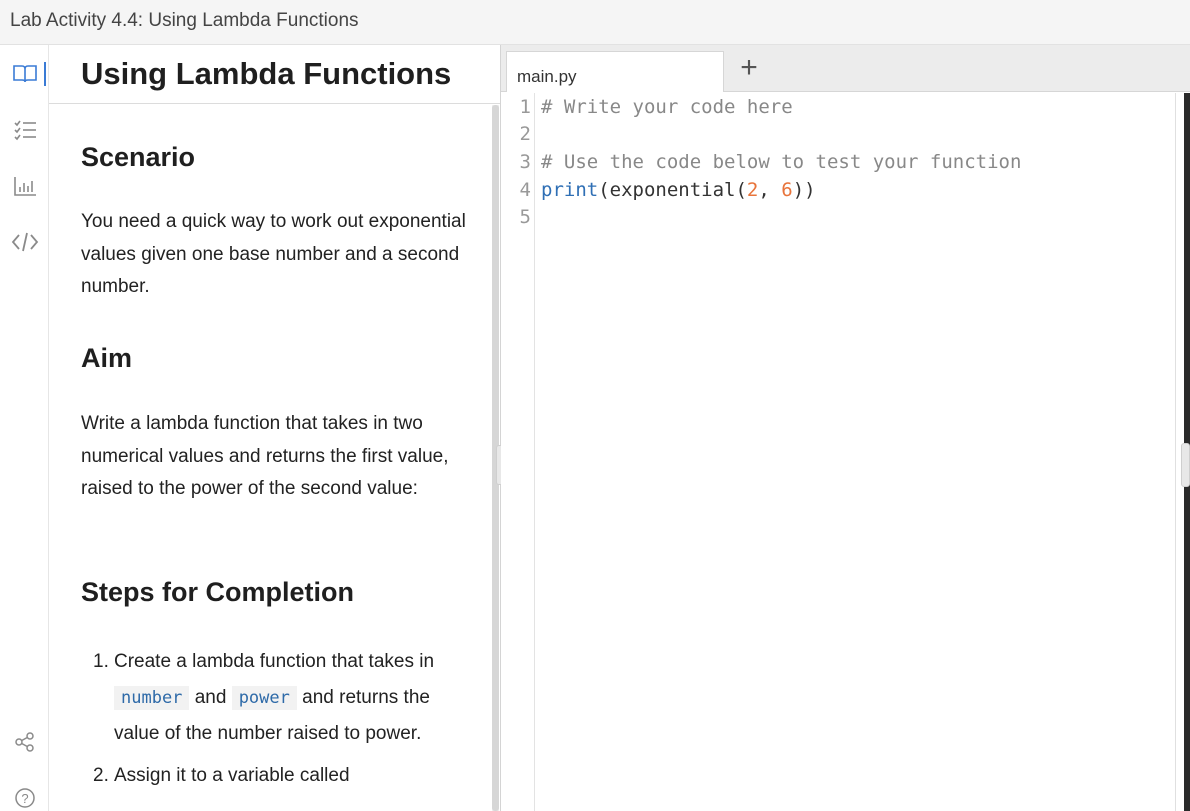 Image resolution: width=1190 pixels, height=811 pixels. I want to click on step-number: 2., so click(101, 775).